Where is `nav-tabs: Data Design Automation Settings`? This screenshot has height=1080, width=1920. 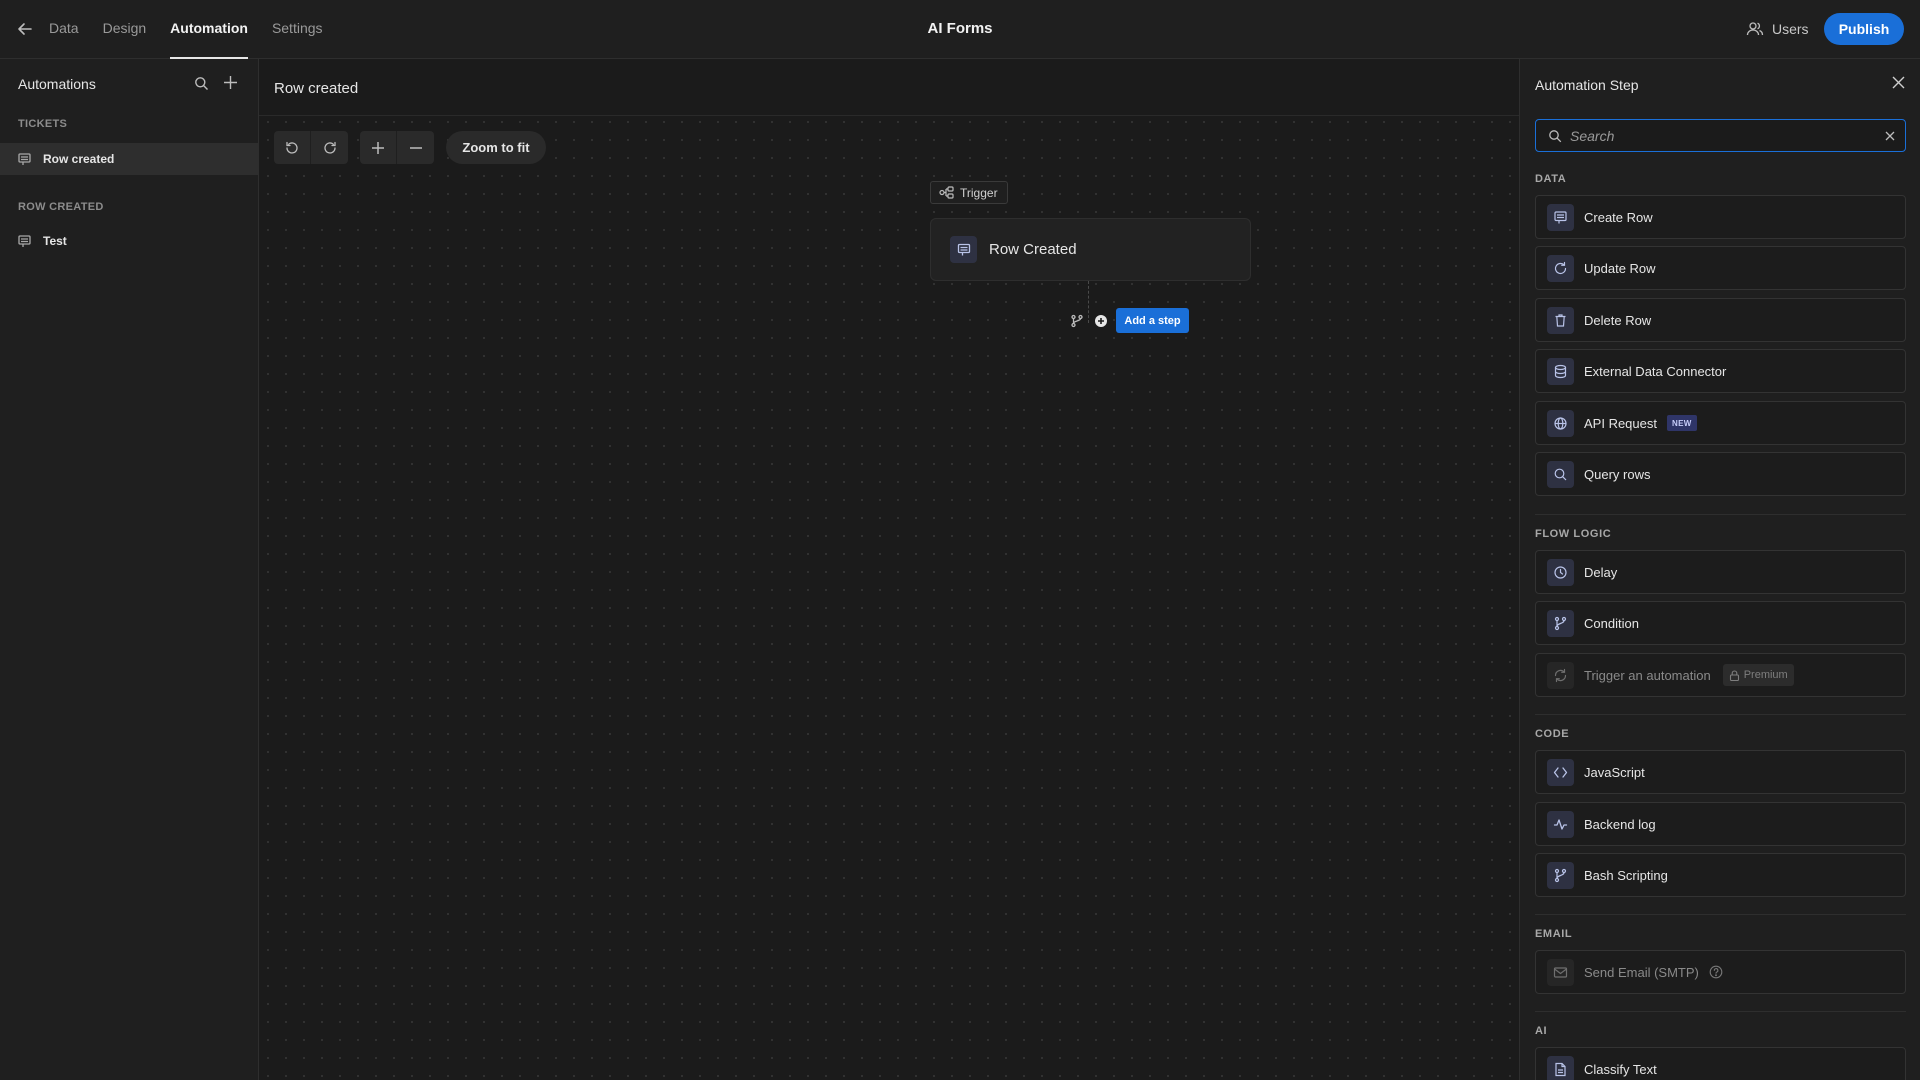
nav-tabs: Data Design Automation Settings is located at coordinates (198, 29).